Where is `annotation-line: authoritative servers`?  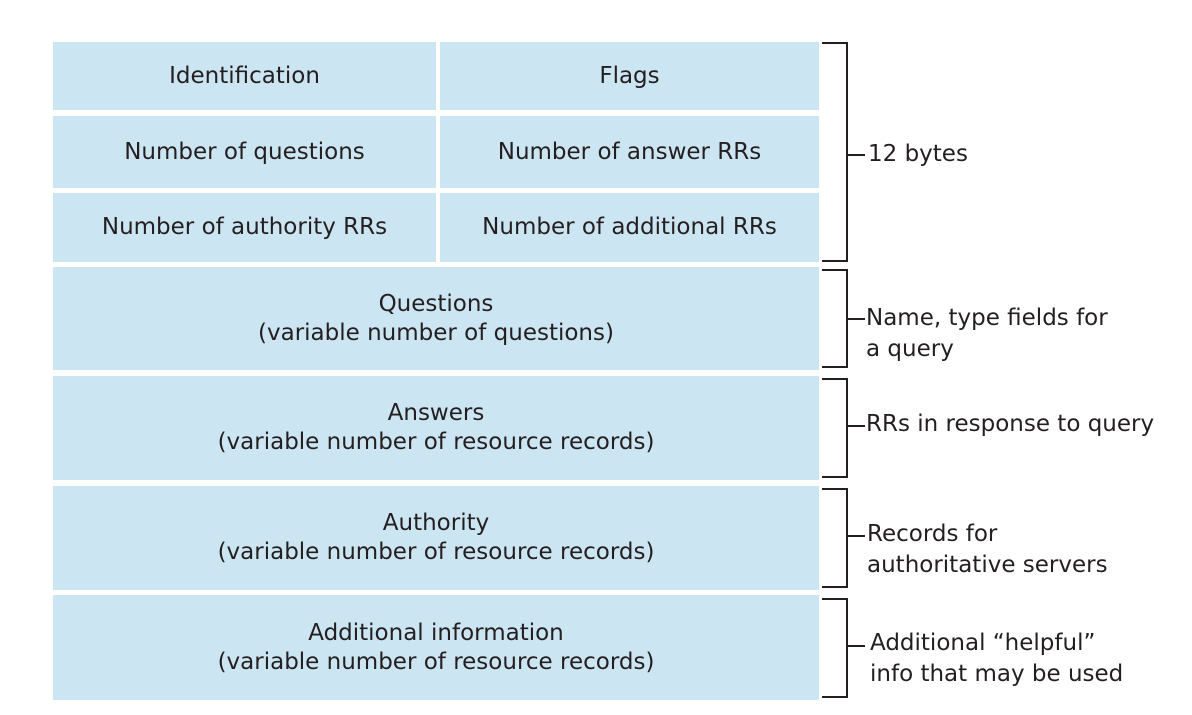 annotation-line: authoritative servers is located at coordinates (987, 565).